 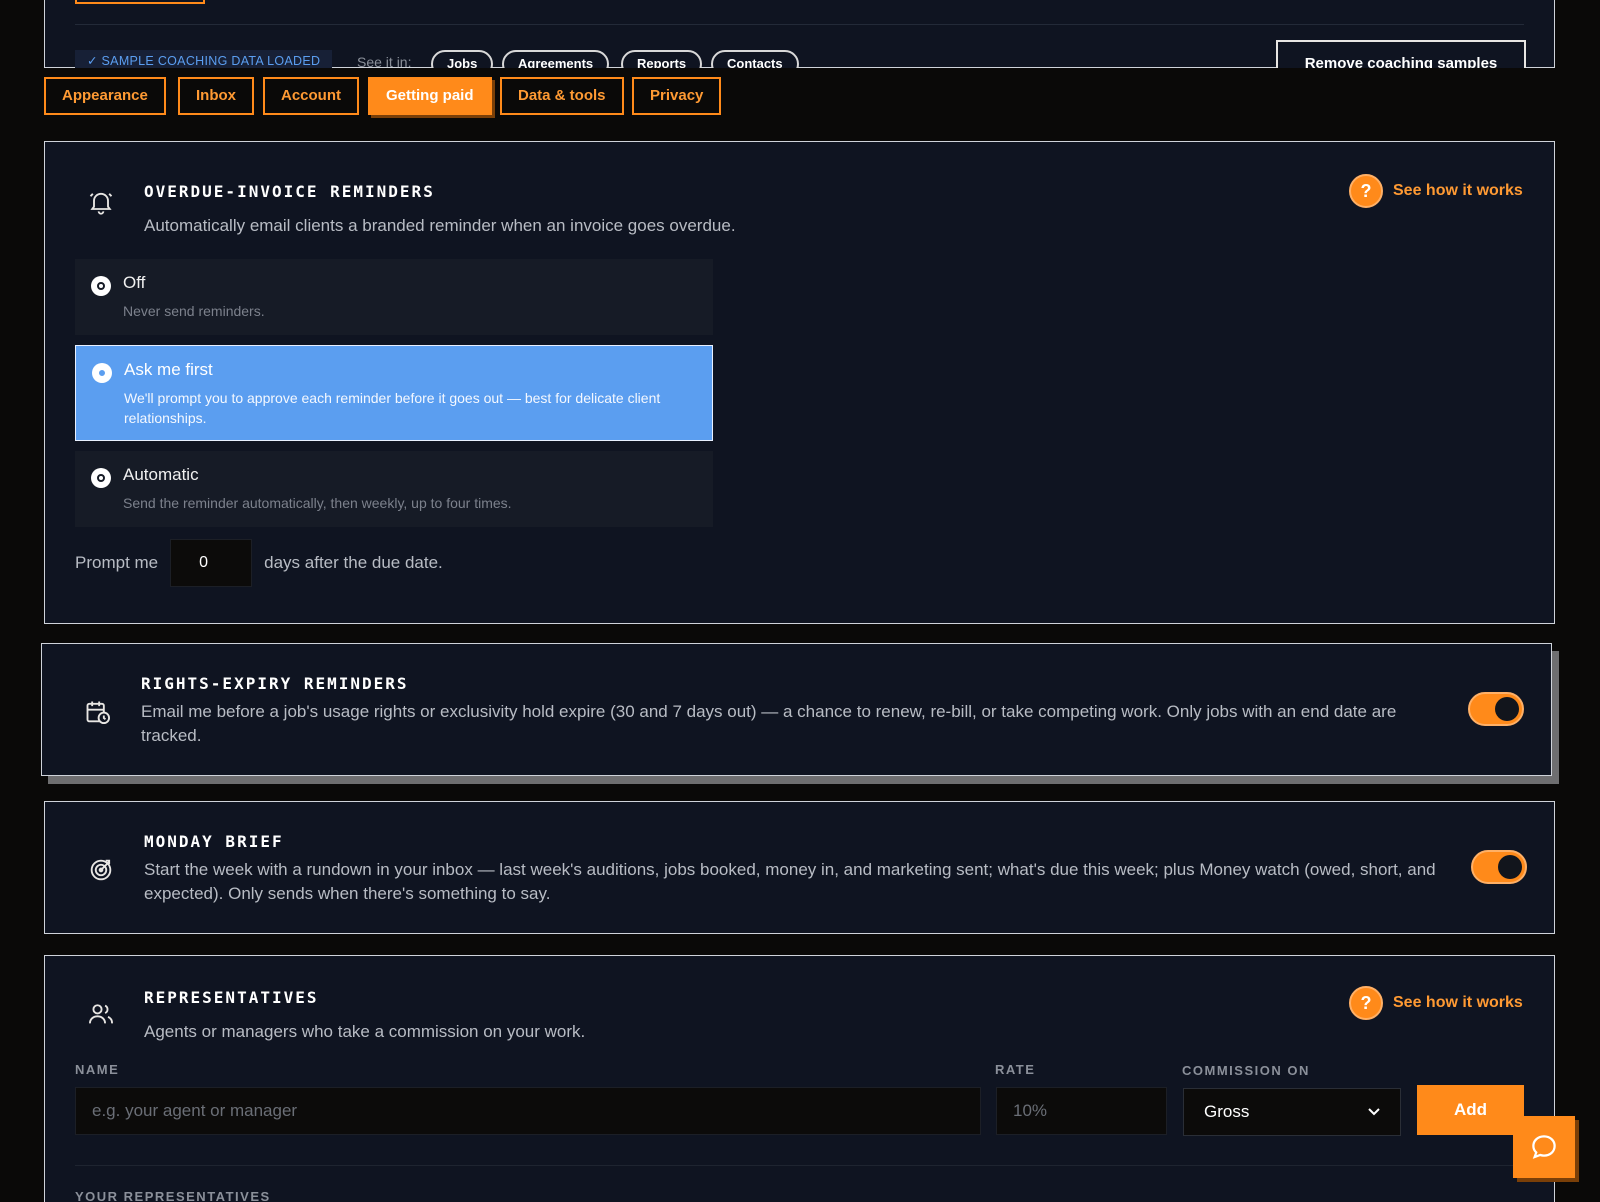 What do you see at coordinates (275, 683) in the screenshot?
I see `rights-title: RIGHTS-EXPIRY REMINDERS` at bounding box center [275, 683].